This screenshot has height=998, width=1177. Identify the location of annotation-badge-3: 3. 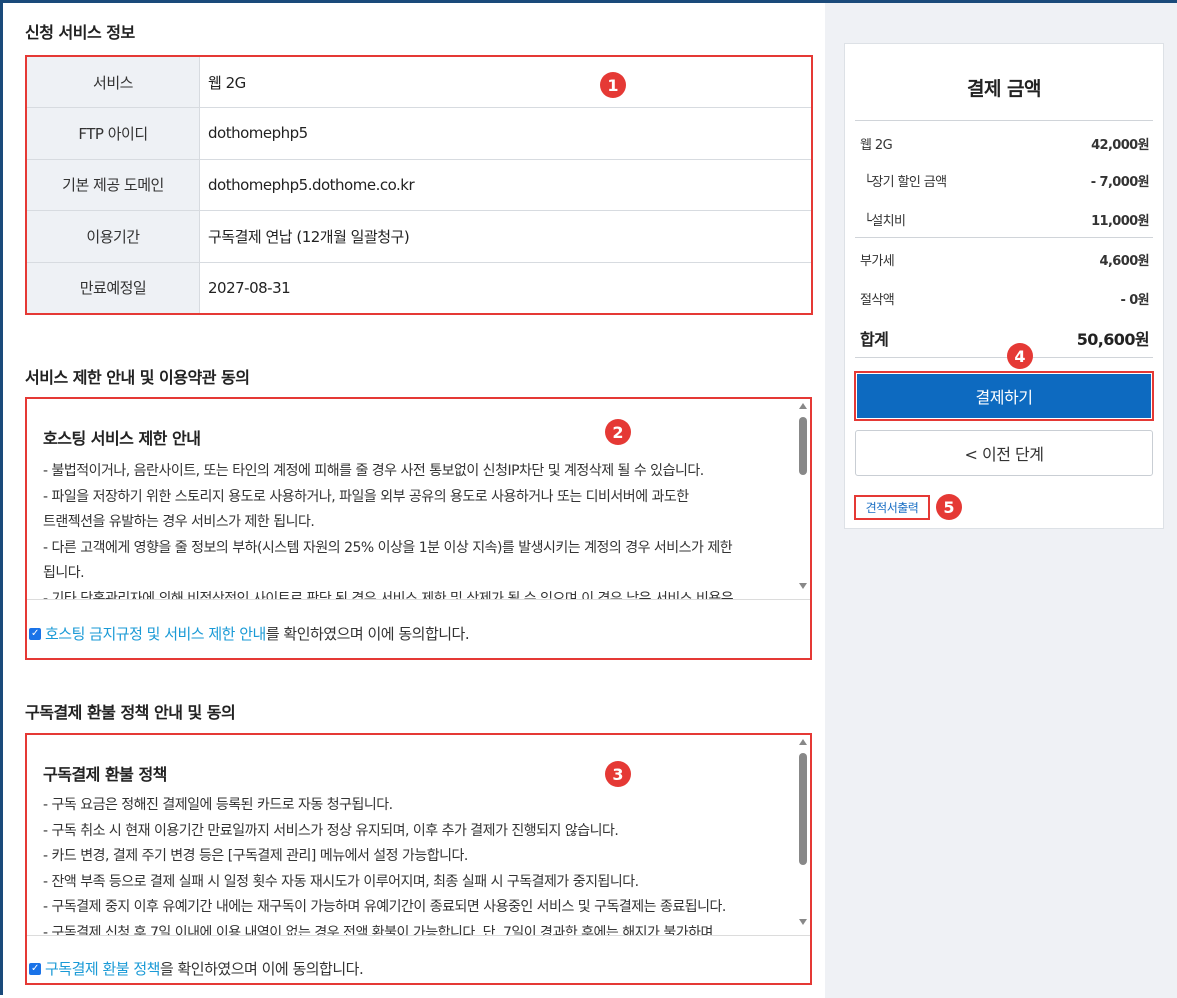
(618, 774).